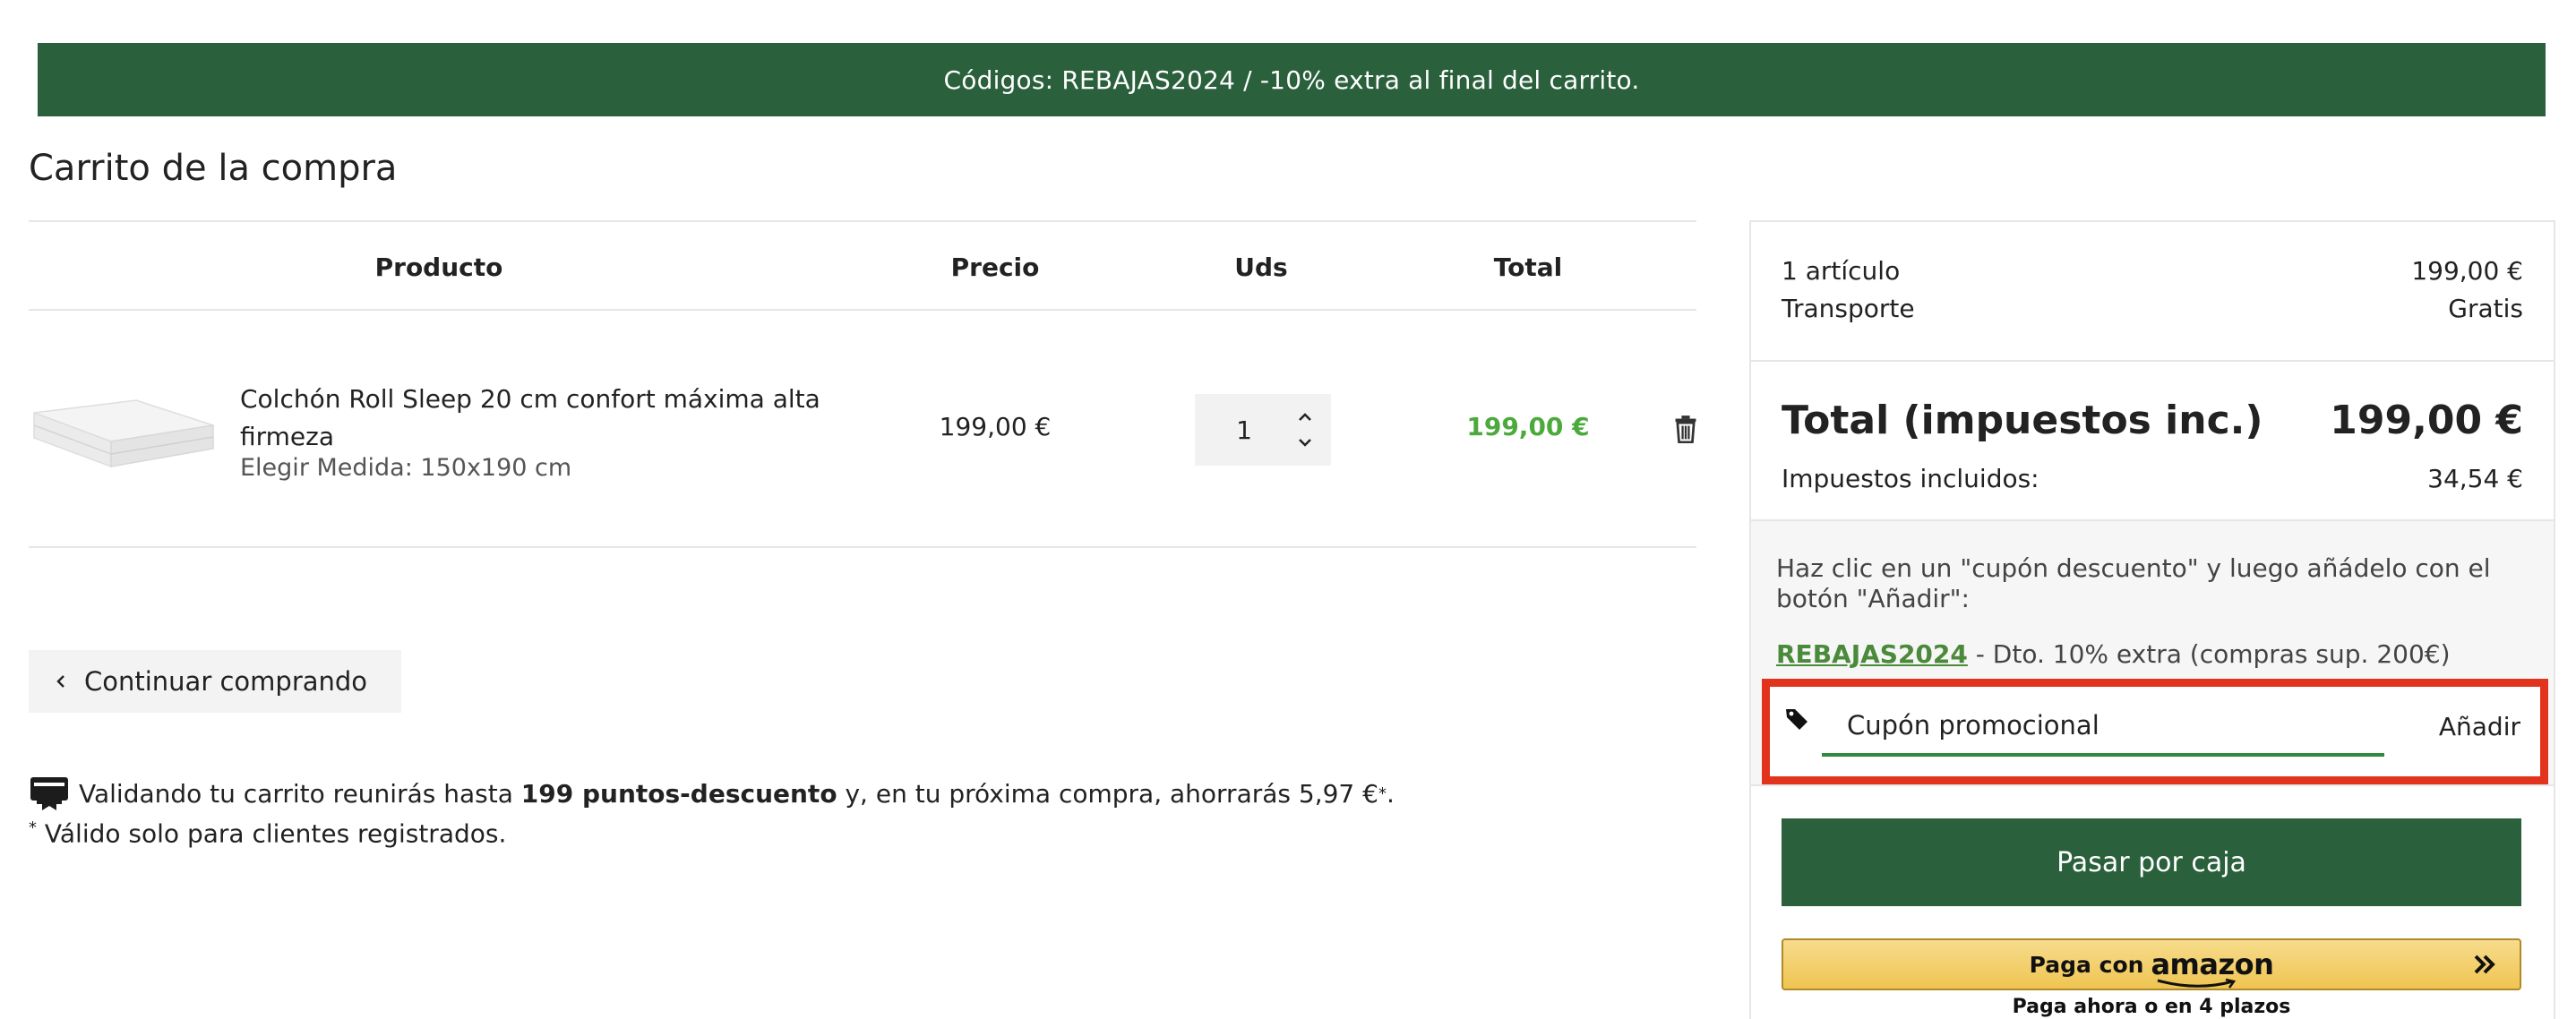  Describe the element at coordinates (1910, 478) in the screenshot. I see `tax-label: Impuestos incluidos:` at that location.